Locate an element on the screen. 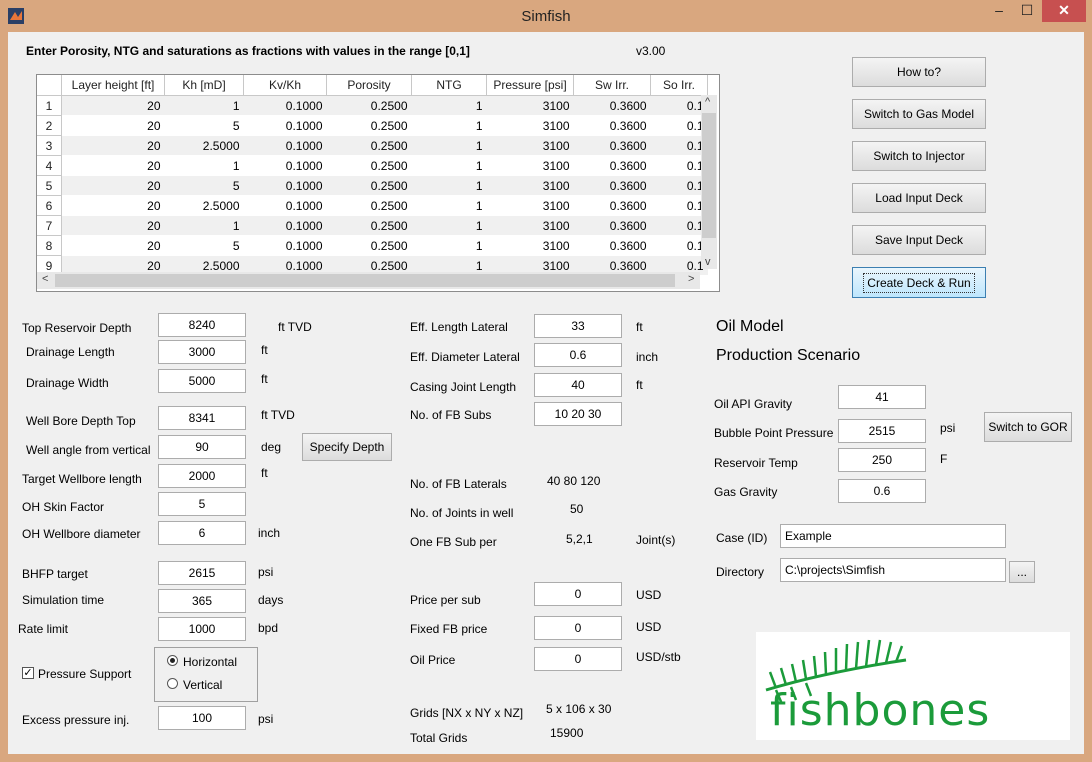  directory-input: C:\projects\Simfish is located at coordinates (893, 570).